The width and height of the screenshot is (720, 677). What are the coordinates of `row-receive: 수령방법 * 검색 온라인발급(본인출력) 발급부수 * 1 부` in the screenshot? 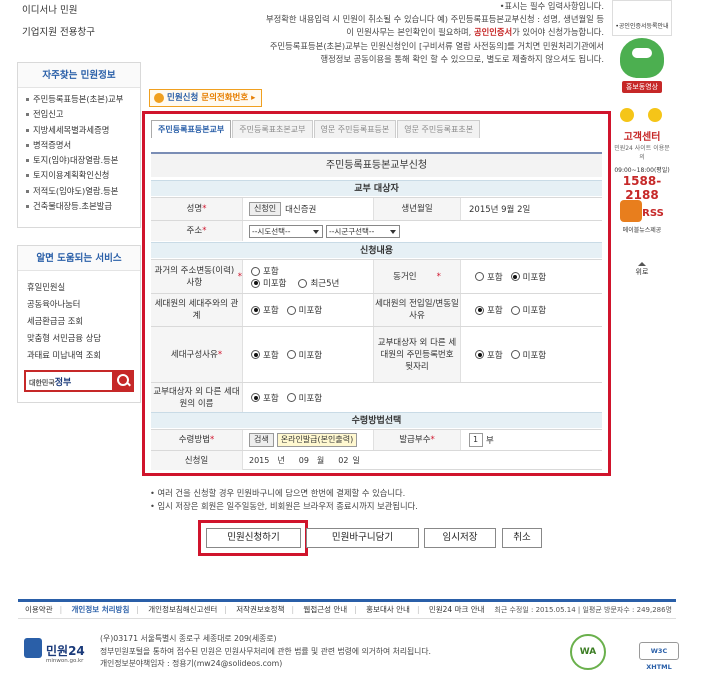 It's located at (376, 439).